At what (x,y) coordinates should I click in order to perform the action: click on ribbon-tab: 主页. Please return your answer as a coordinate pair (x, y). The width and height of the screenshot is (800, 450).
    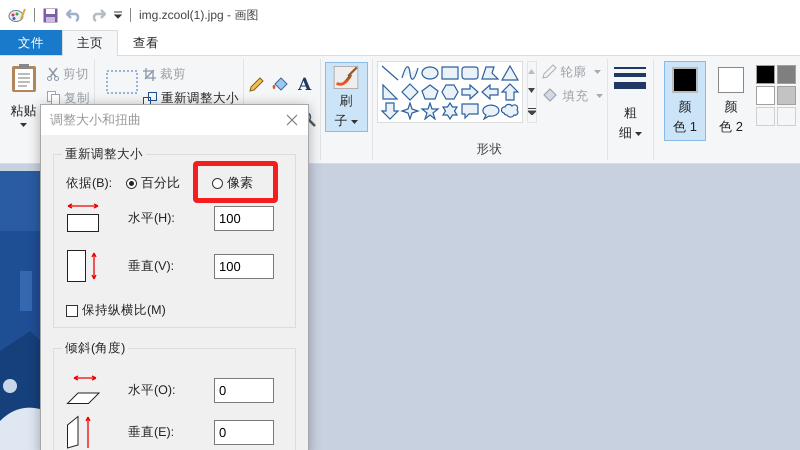
    Looking at the image, I should click on (90, 43).